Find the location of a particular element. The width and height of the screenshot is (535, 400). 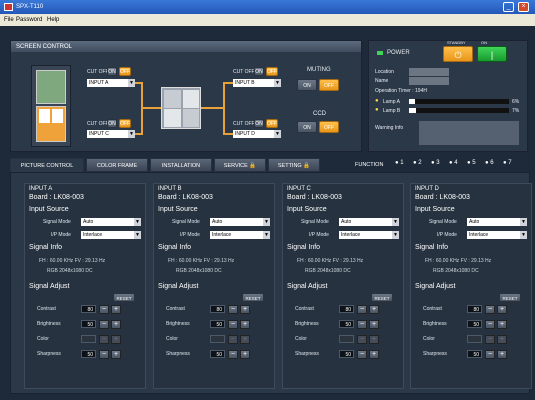

minimize-icon: _ is located at coordinates (508, 7).